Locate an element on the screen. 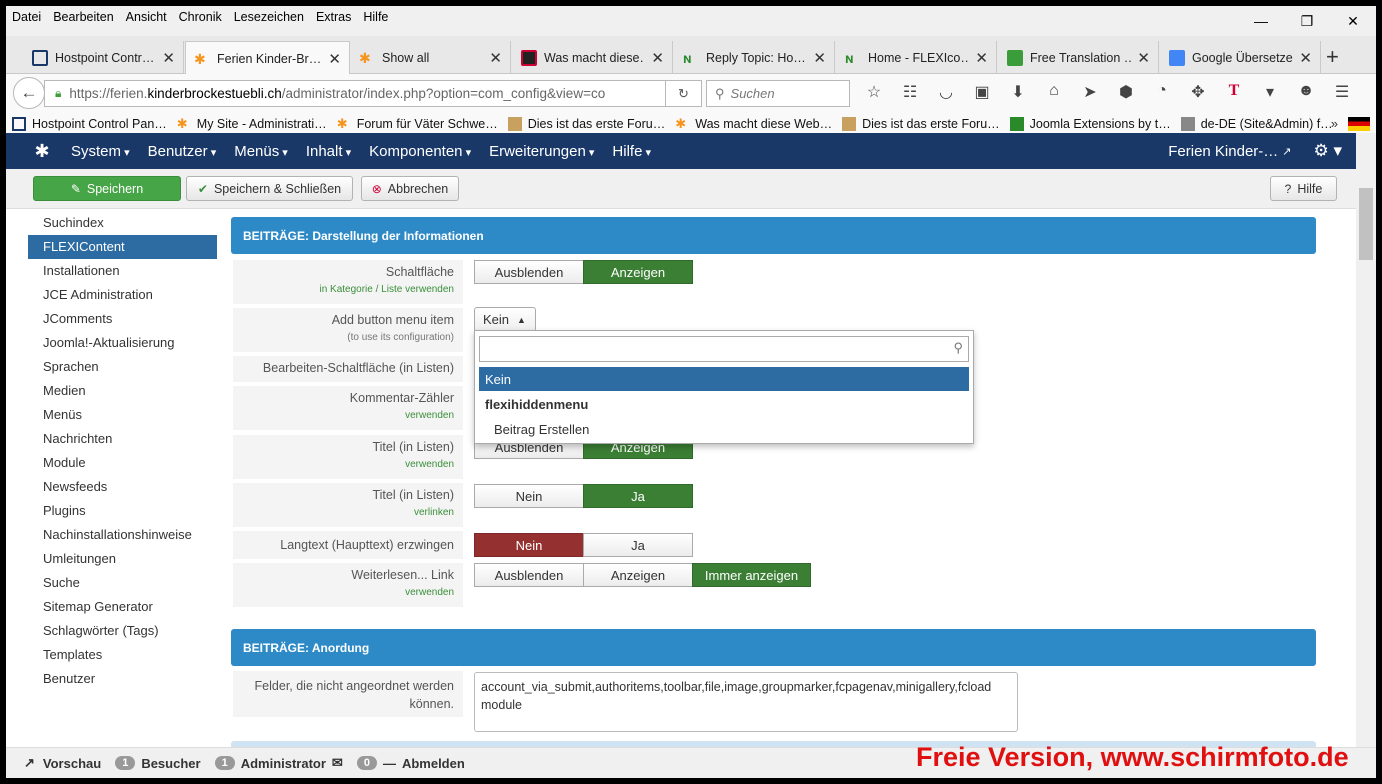 This screenshot has width=1382, height=784. reload-button: ↻ is located at coordinates (684, 93).